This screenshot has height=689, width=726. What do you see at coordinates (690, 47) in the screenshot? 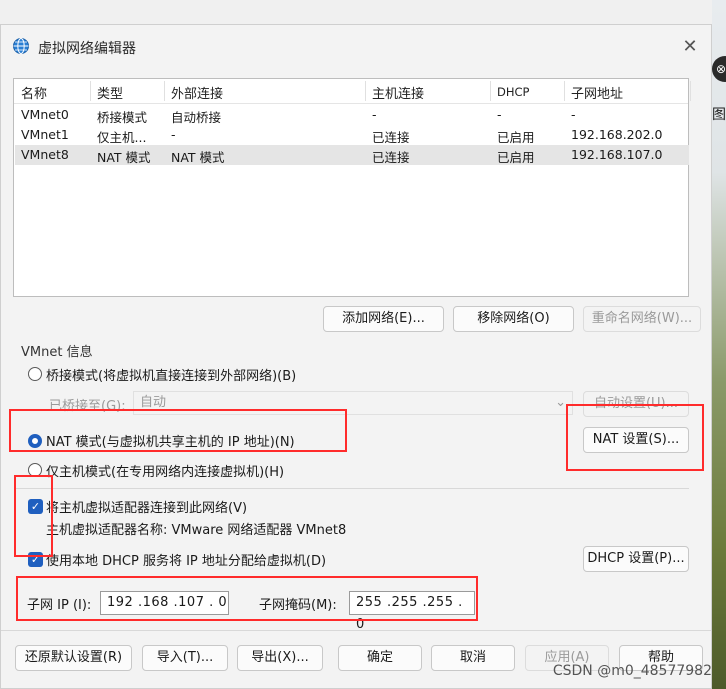
I see `close-icon: ✕` at bounding box center [690, 47].